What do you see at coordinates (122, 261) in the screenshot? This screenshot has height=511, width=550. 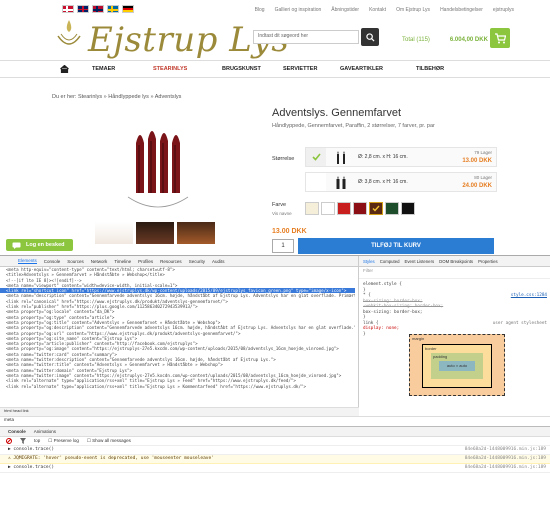 I see `tab-timeline: Timeline` at bounding box center [122, 261].